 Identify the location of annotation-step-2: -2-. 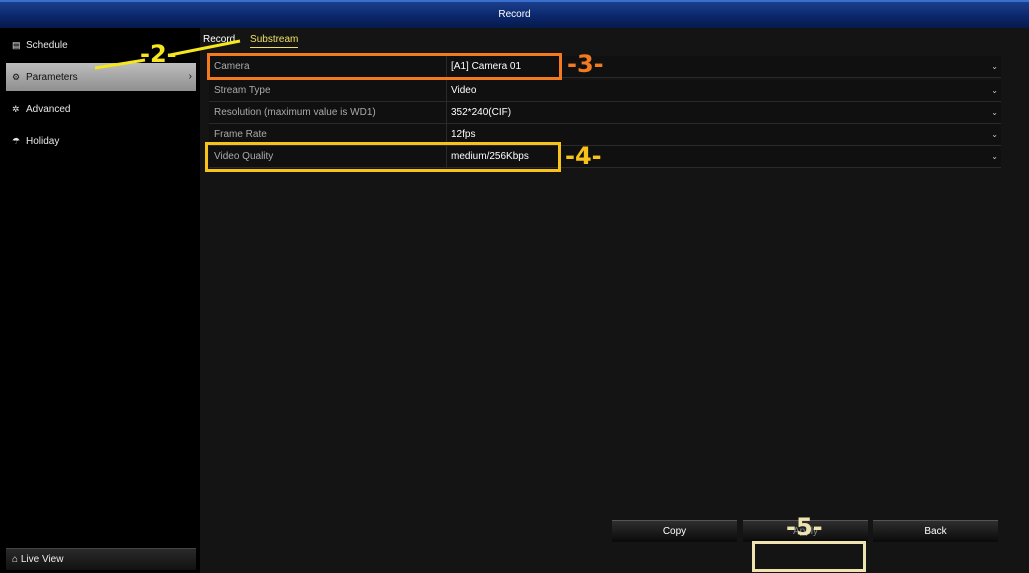
(158, 54).